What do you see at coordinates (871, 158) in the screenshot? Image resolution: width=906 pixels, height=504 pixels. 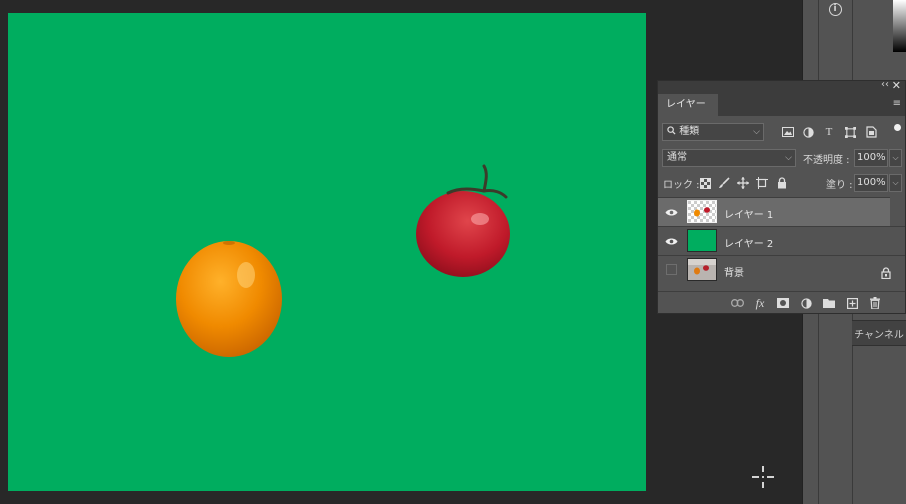 I see `opacity-input: 100%` at bounding box center [871, 158].